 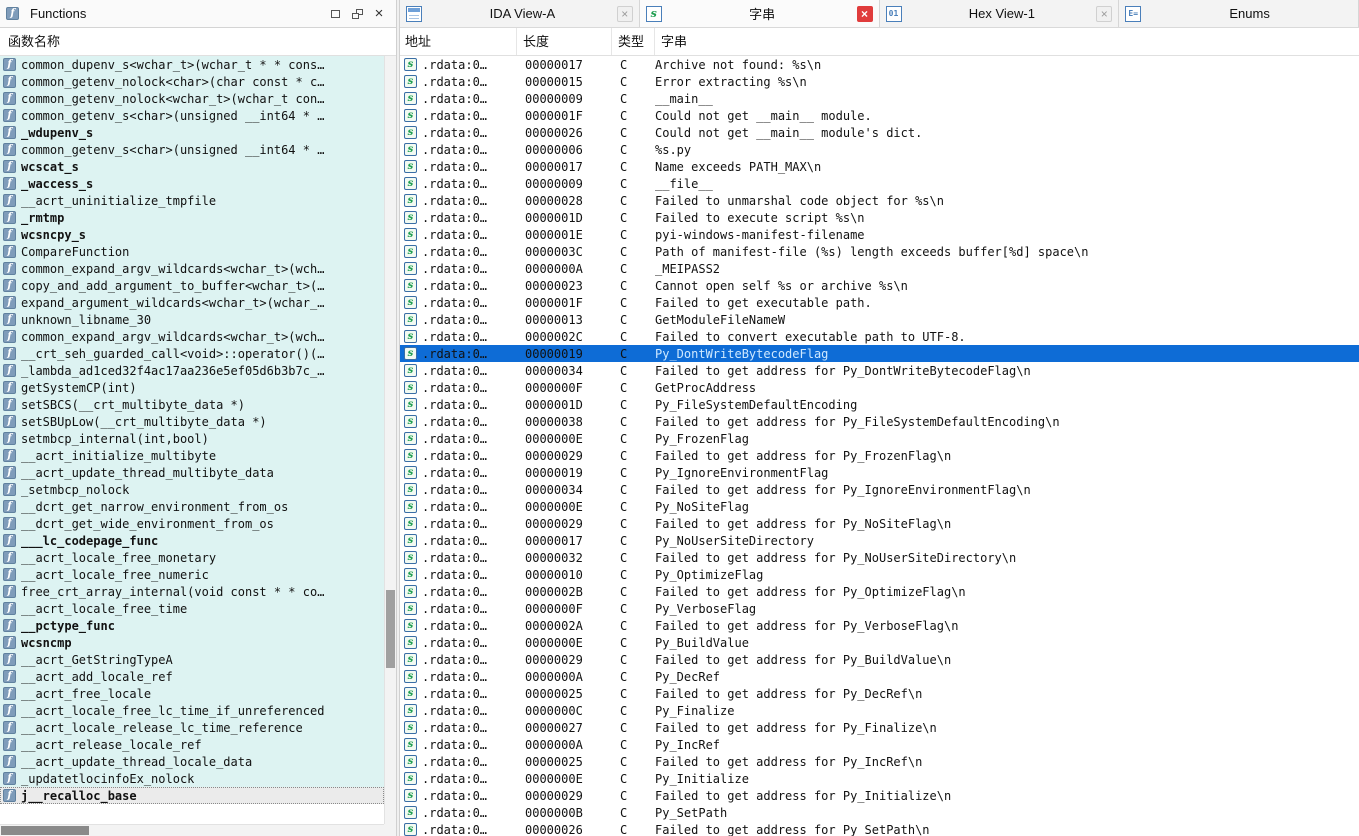 I want to click on function-row: f __acrt_locale_free_numeric, so click(x=192, y=574).